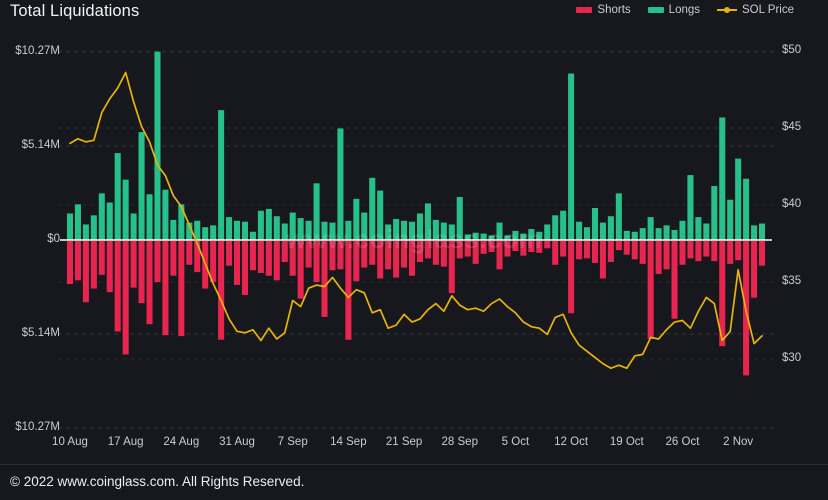 The height and width of the screenshot is (500, 828). What do you see at coordinates (181, 442) in the screenshot?
I see `x-axis-tick: 24 Aug` at bounding box center [181, 442].